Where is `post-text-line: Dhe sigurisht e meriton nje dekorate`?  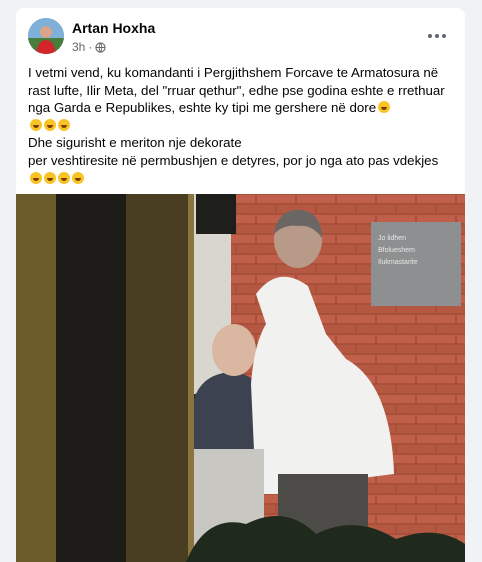 post-text-line: Dhe sigurisht e meriton nje dekorate is located at coordinates (135, 143).